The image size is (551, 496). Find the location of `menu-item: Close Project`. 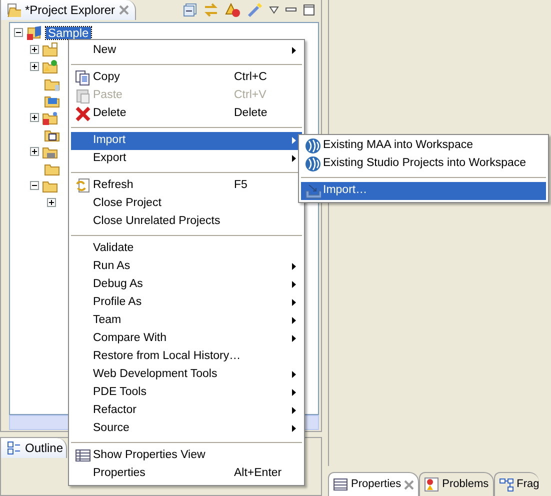

menu-item: Close Project is located at coordinates (186, 204).